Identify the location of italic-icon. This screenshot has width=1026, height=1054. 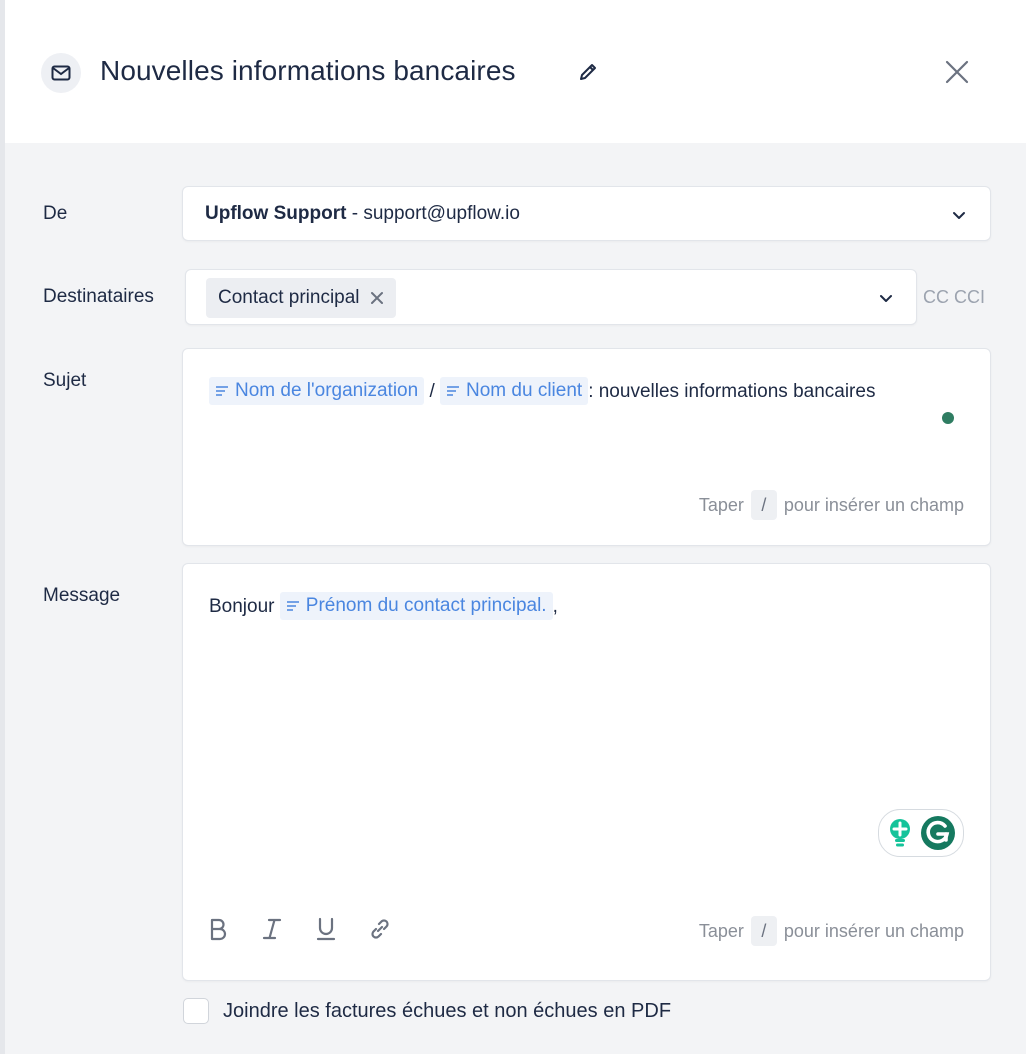
(272, 929).